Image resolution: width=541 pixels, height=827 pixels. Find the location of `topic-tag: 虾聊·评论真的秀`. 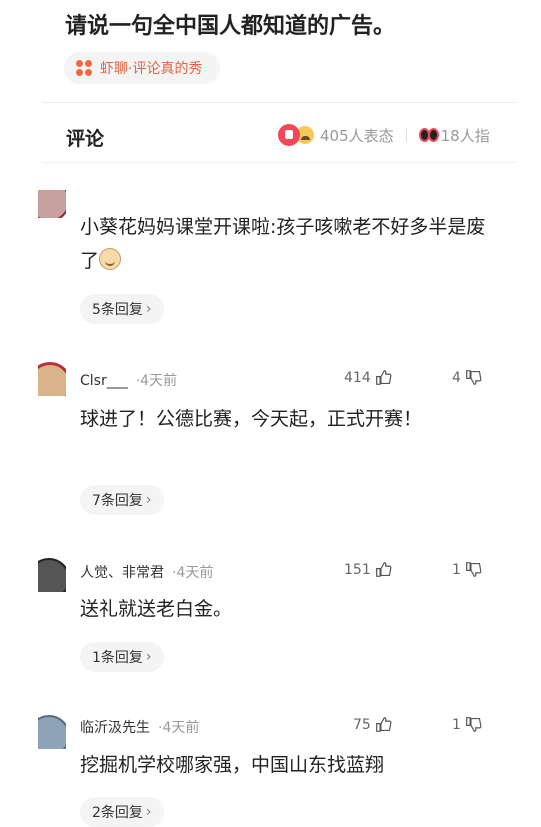

topic-tag: 虾聊·评论真的秀 is located at coordinates (142, 68).